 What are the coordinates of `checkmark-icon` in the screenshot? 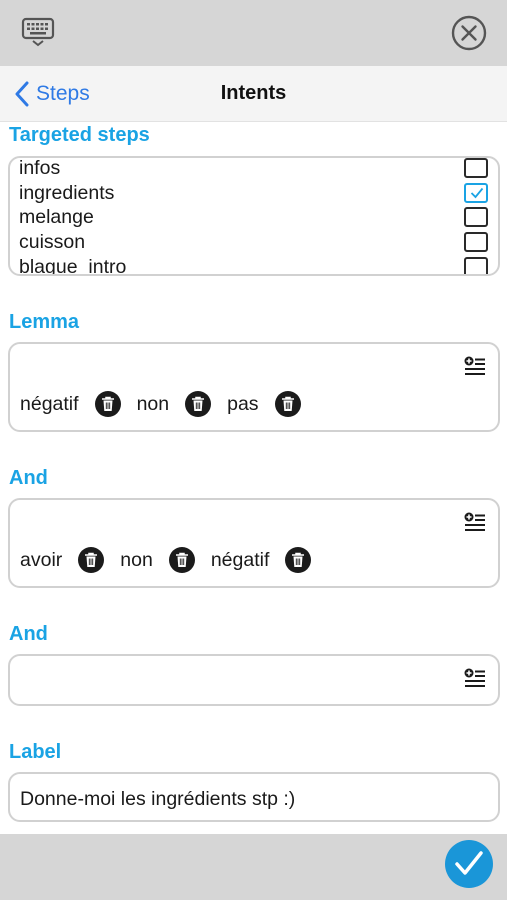 It's located at (469, 863).